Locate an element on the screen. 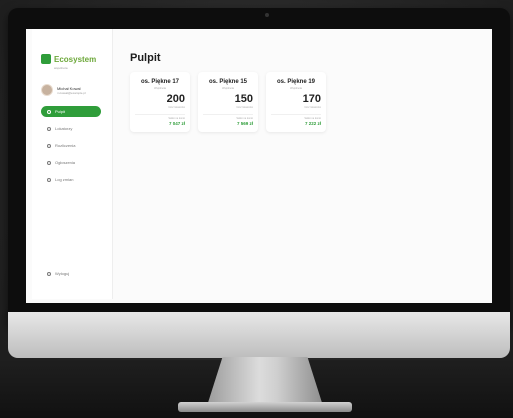  sidebar-item-rozliczenia: Rozliczenia is located at coordinates (71, 145).